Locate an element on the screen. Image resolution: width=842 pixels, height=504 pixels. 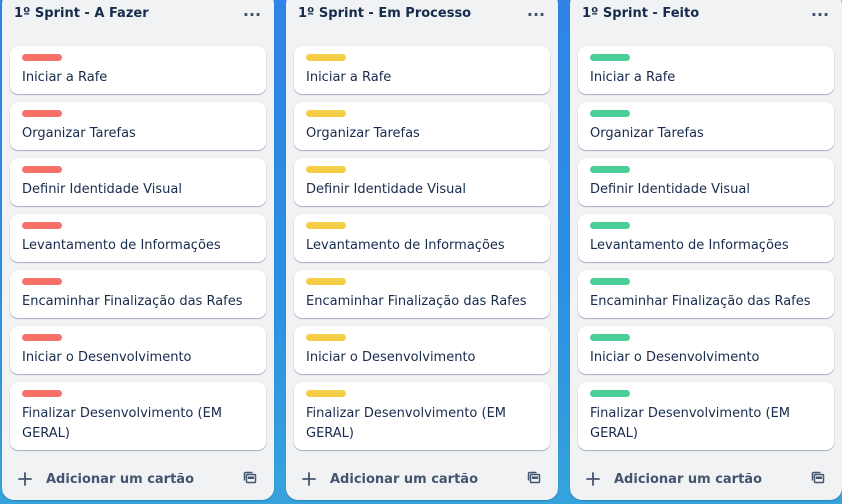
list-header: 1º Sprint - Em Processo ··· is located at coordinates (422, 15).